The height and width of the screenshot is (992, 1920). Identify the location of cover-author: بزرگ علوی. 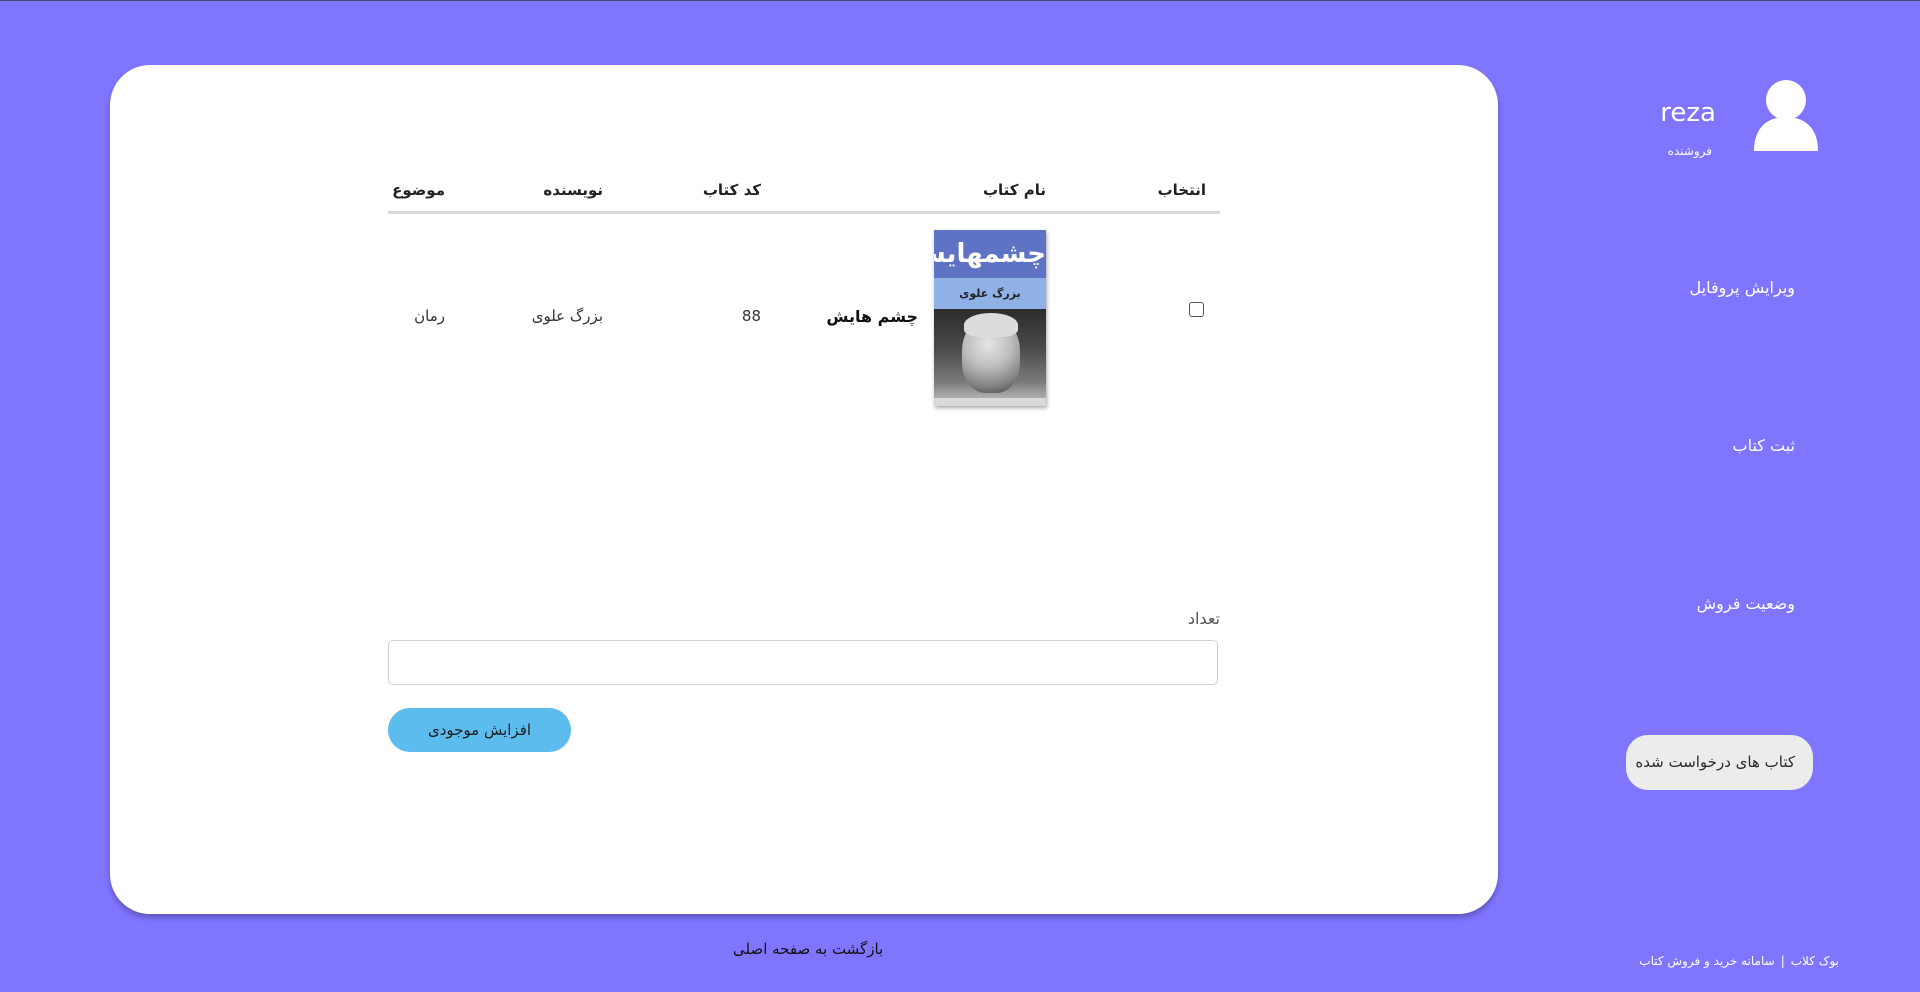
(990, 293).